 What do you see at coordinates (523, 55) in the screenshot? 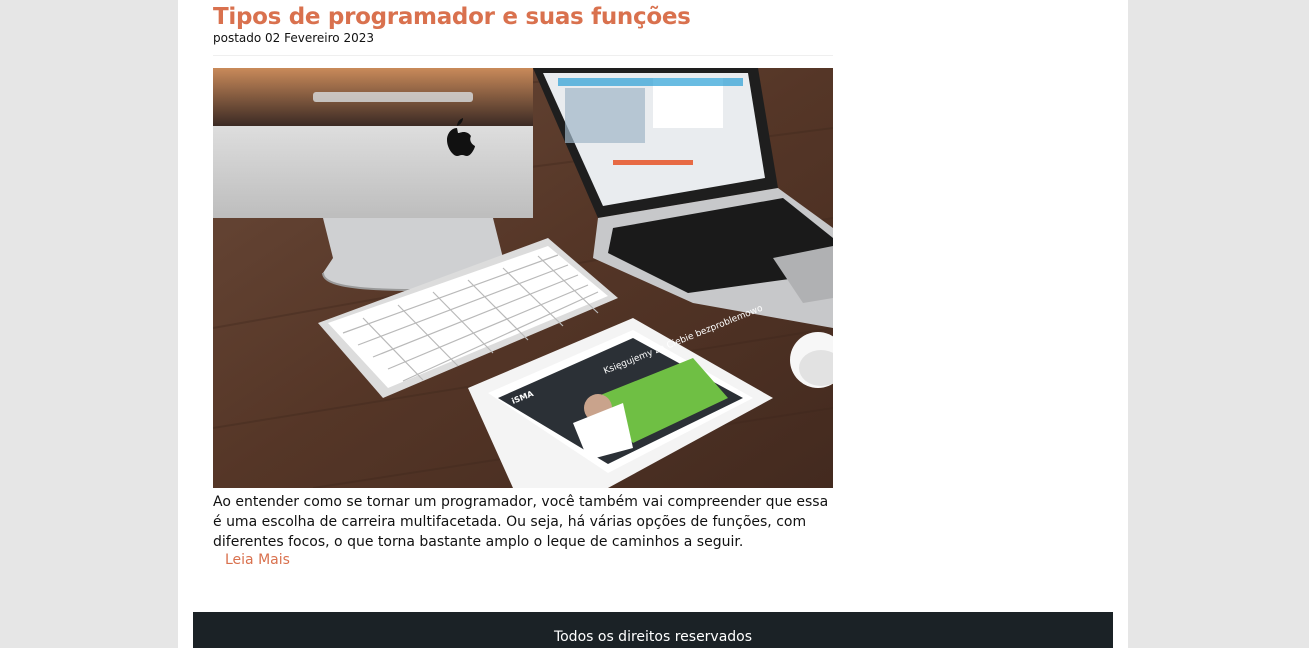
I see `divider` at bounding box center [523, 55].